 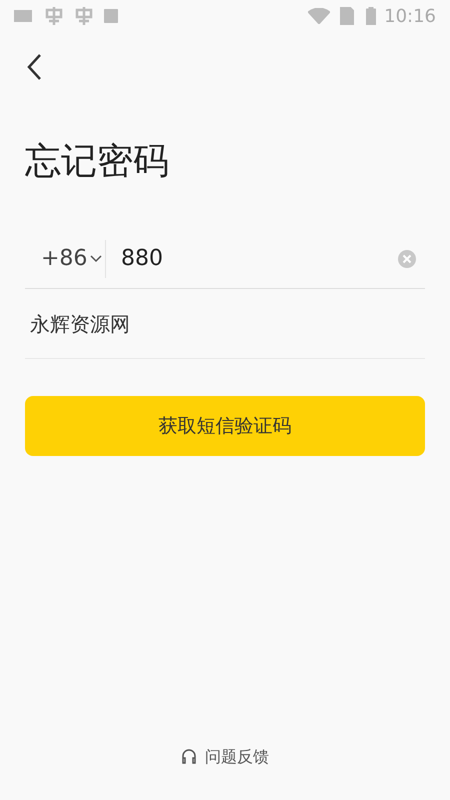 What do you see at coordinates (319, 16) in the screenshot?
I see `wifi-icon` at bounding box center [319, 16].